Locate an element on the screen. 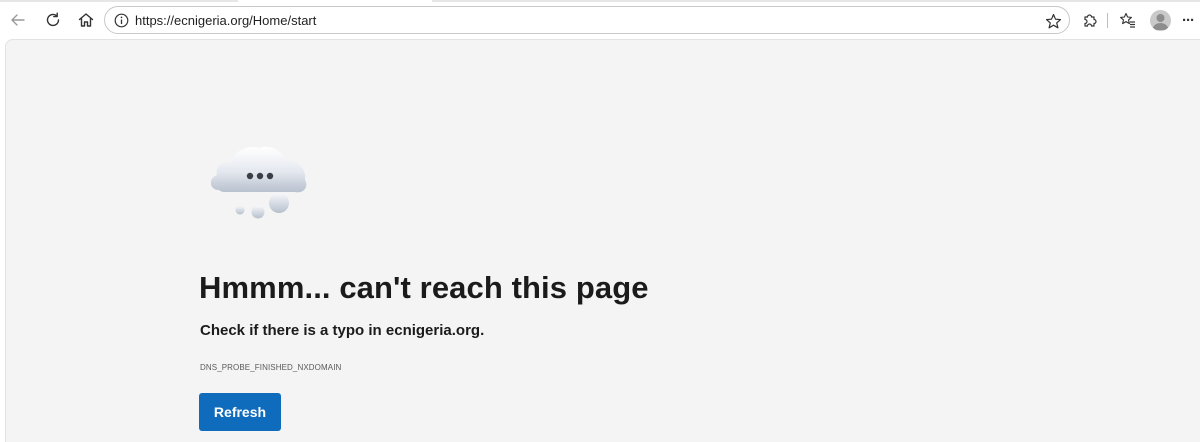 The height and width of the screenshot is (442, 1200). favorites-button is located at coordinates (1128, 20).